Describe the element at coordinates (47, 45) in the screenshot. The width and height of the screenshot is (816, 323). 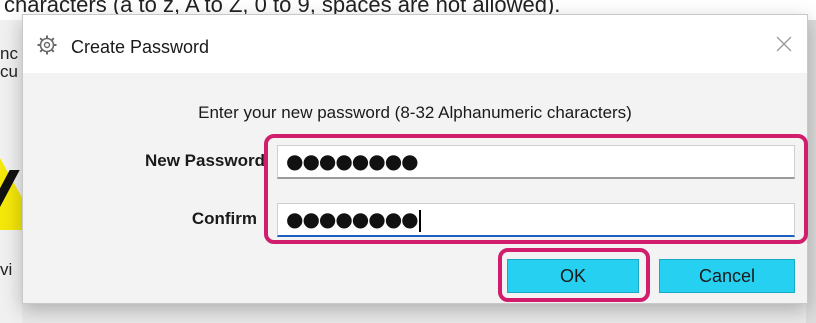
I see `gear-app-icon` at that location.